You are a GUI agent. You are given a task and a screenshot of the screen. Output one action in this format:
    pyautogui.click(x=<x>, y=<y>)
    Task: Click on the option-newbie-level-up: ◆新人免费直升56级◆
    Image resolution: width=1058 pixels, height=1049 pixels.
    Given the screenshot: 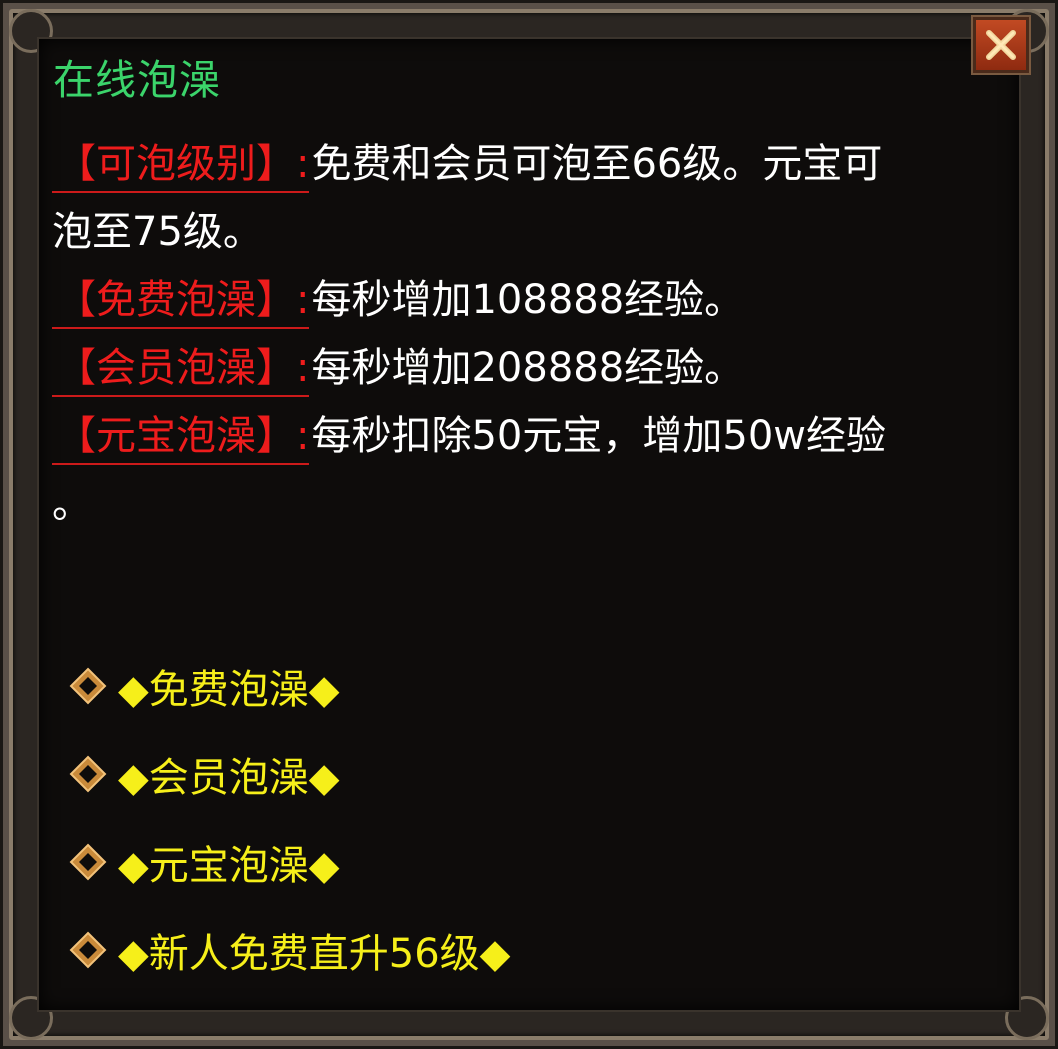 What is the action you would take?
    pyautogui.click(x=289, y=950)
    